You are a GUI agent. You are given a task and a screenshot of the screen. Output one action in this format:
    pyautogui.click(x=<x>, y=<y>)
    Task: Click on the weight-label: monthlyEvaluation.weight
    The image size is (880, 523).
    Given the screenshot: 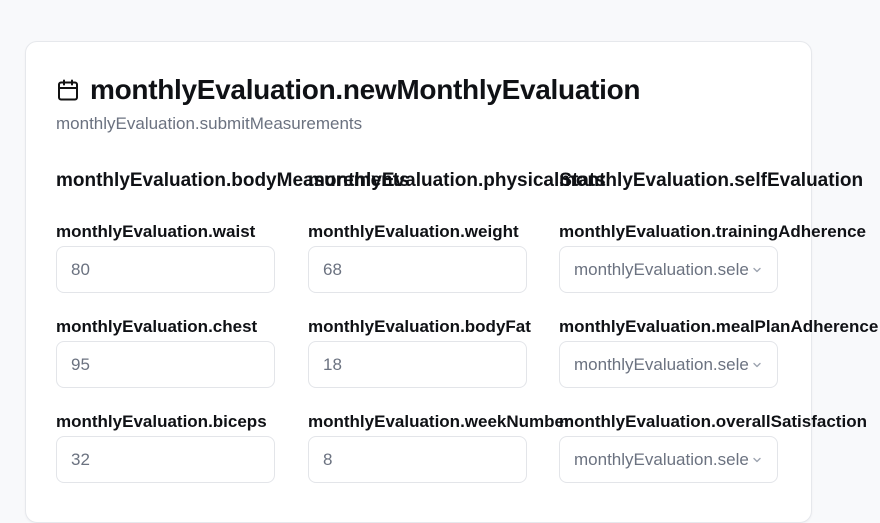 What is the action you would take?
    pyautogui.click(x=413, y=231)
    